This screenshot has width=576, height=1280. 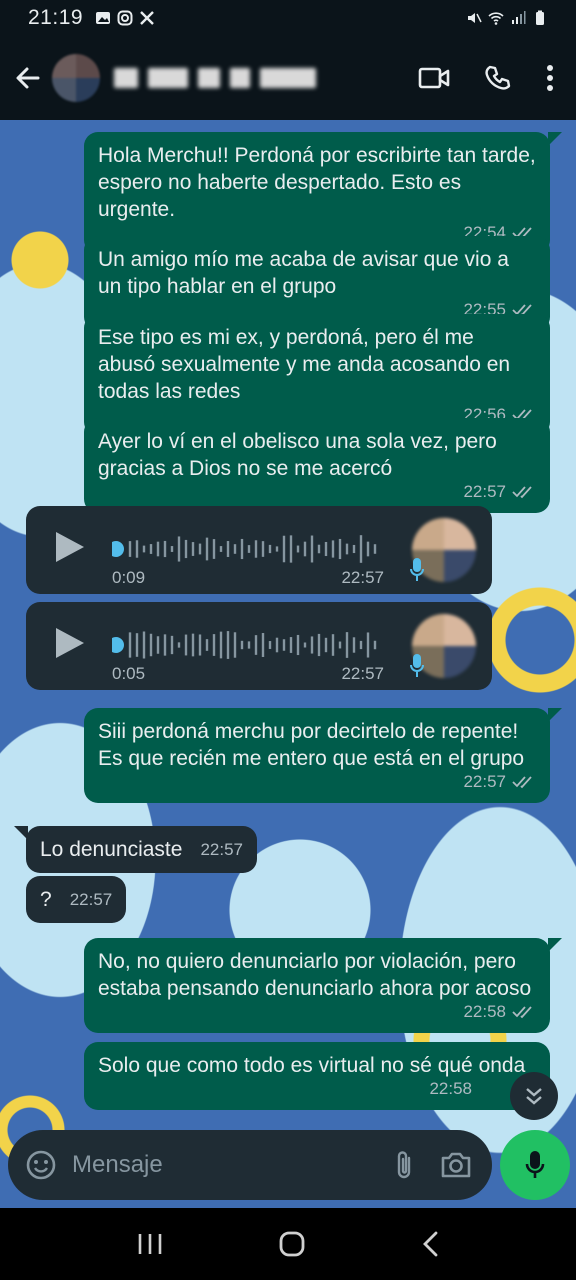 I want to click on message-bubble-incoming: Lo denunciaste 22:57, so click(x=135, y=849).